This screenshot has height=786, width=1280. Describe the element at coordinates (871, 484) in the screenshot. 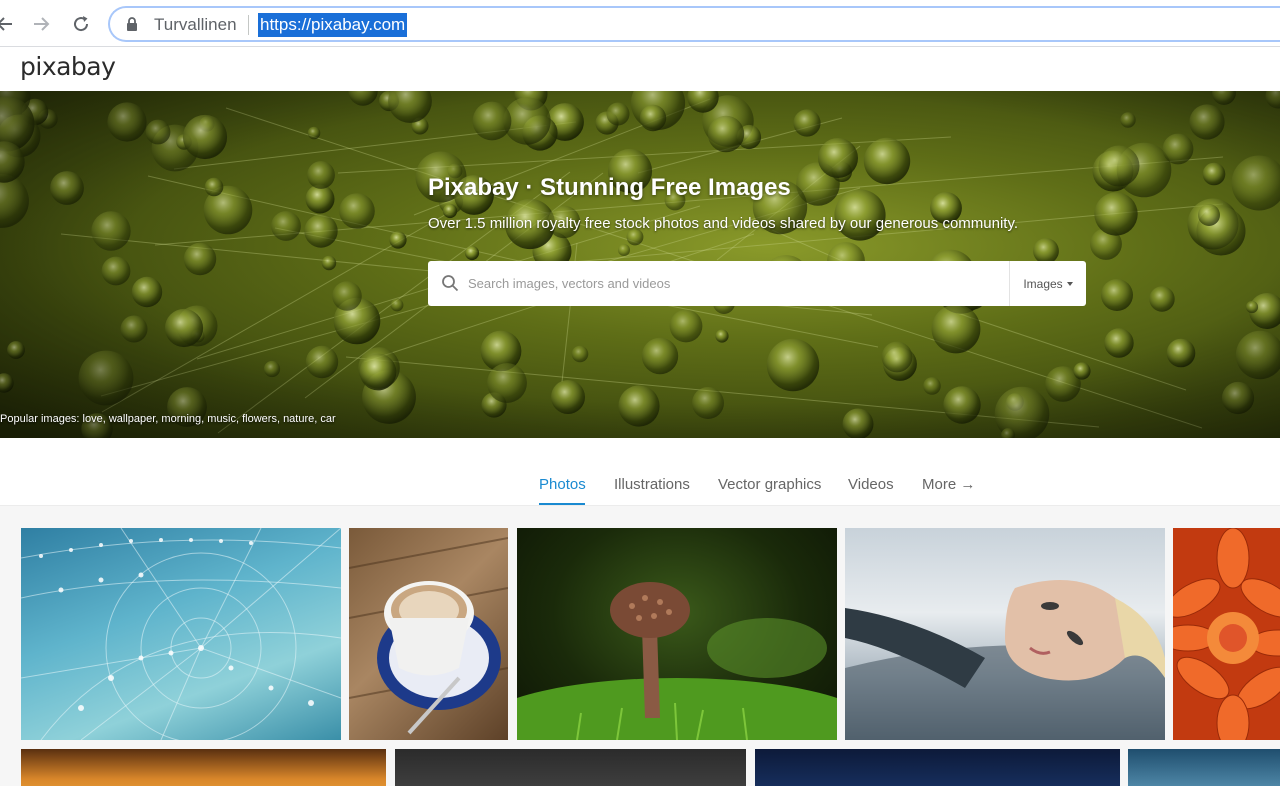

I see `tab-videos: Videos` at that location.